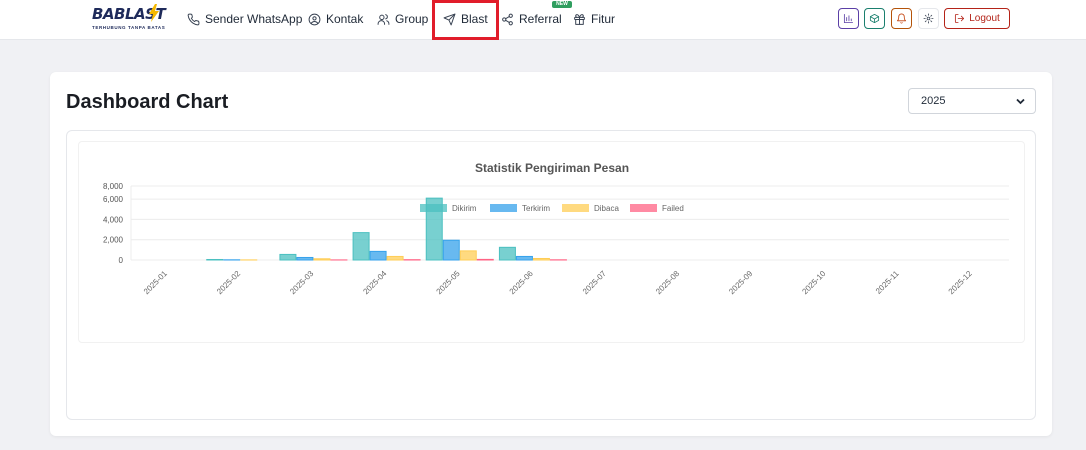 The image size is (1086, 450). I want to click on nav-label: Referral, so click(540, 19).